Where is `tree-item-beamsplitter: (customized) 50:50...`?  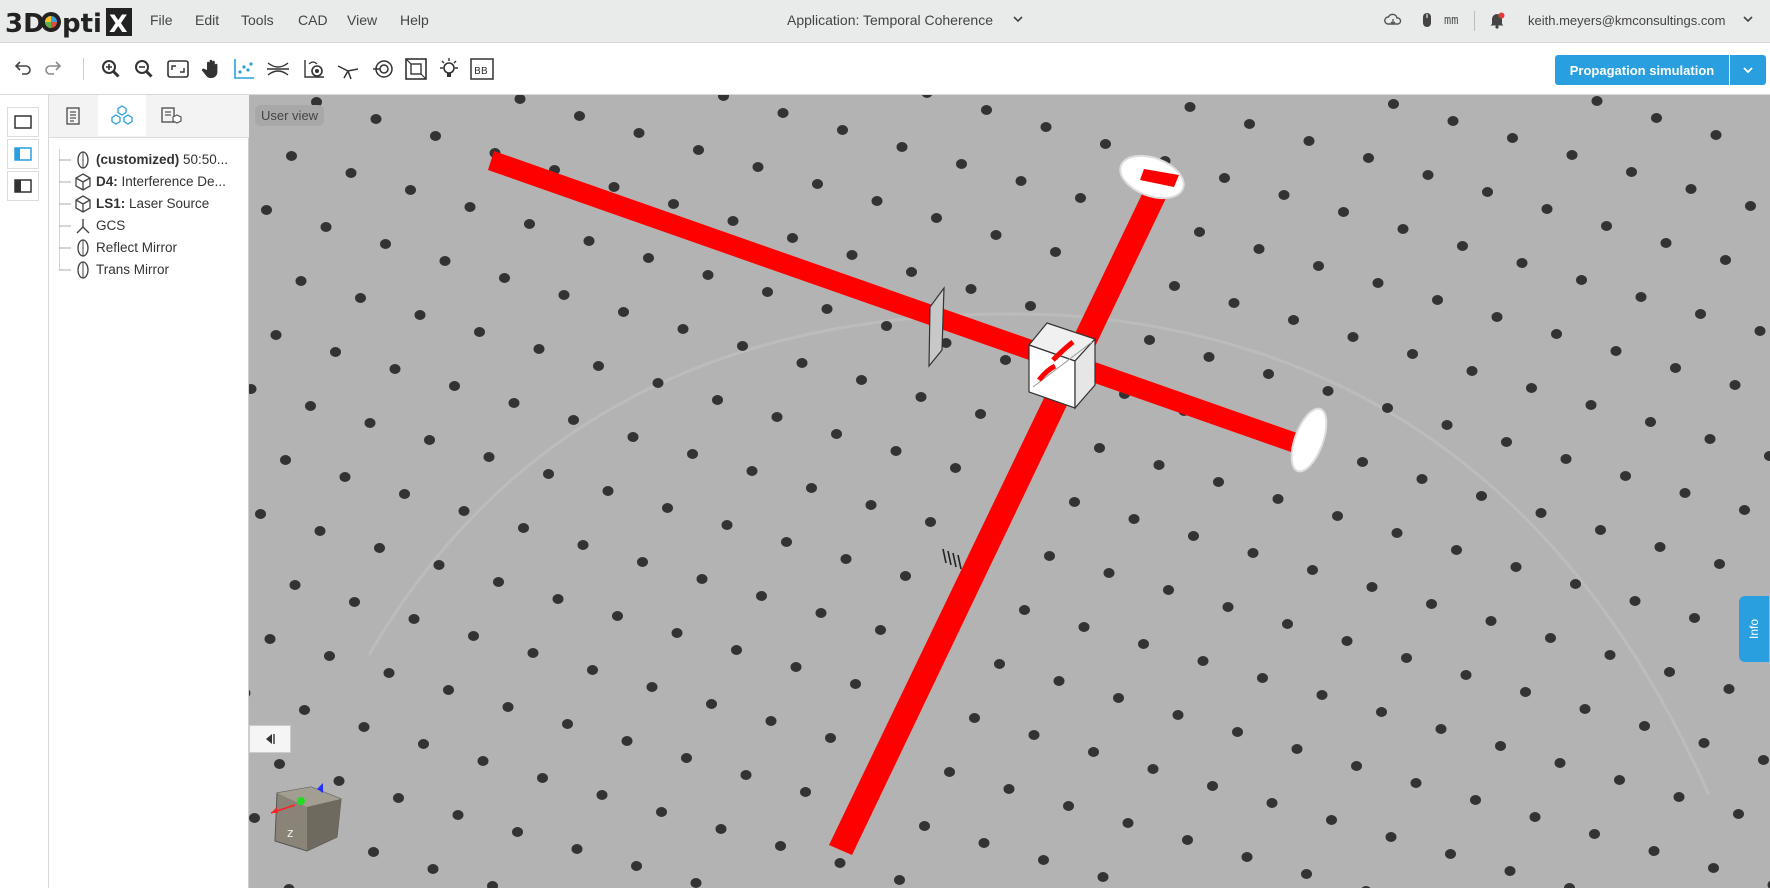 tree-item-beamsplitter: (customized) 50:50... is located at coordinates (149, 160).